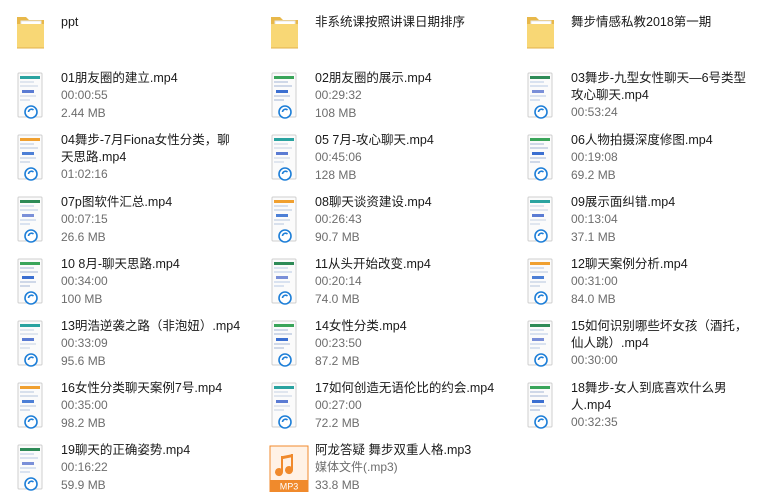  Describe the element at coordinates (120, 223) in the screenshot. I see `file-item: 07p图软件汇总.mp4 00:07:15 26.6 MB` at that location.